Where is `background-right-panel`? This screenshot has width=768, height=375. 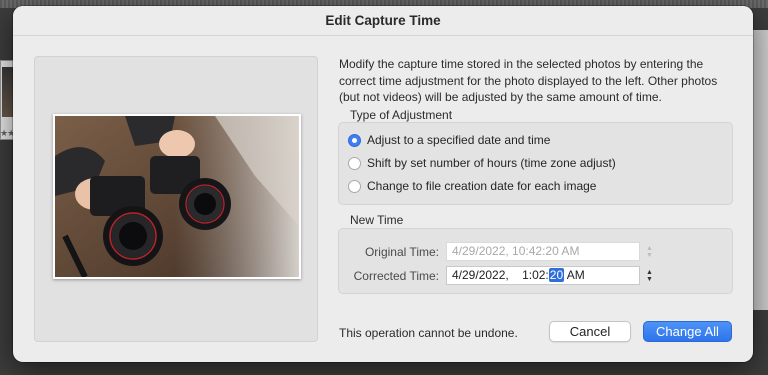 background-right-panel is located at coordinates (760, 170).